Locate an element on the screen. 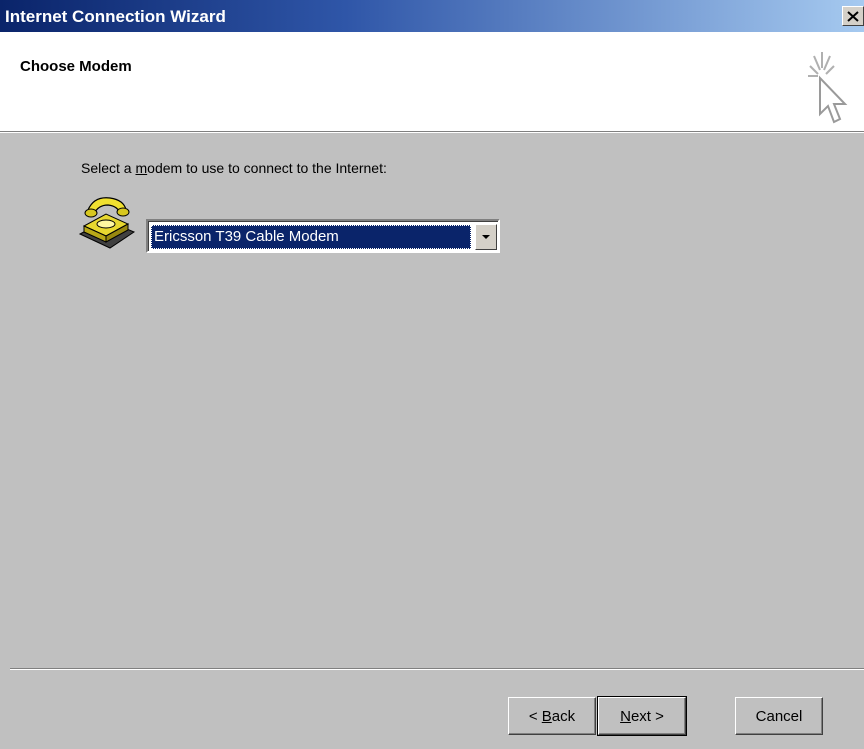 The height and width of the screenshot is (749, 864). modem-select-value: Ericsson T39 Cable Modem is located at coordinates (311, 237).